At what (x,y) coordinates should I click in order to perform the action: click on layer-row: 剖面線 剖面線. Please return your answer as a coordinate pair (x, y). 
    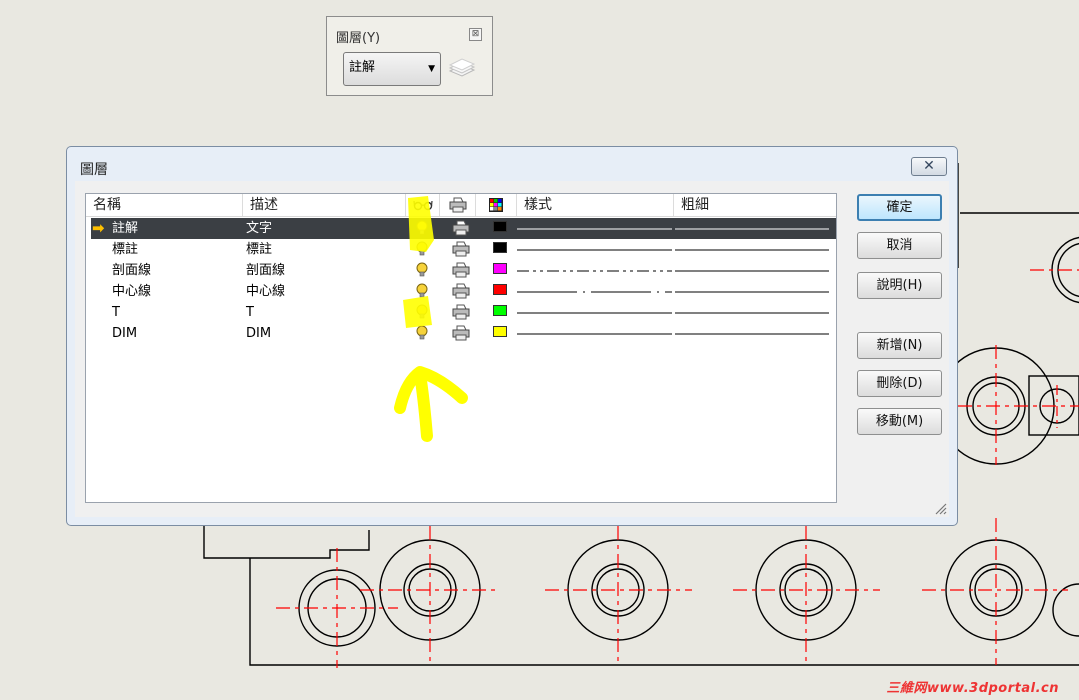
    Looking at the image, I should click on (463, 270).